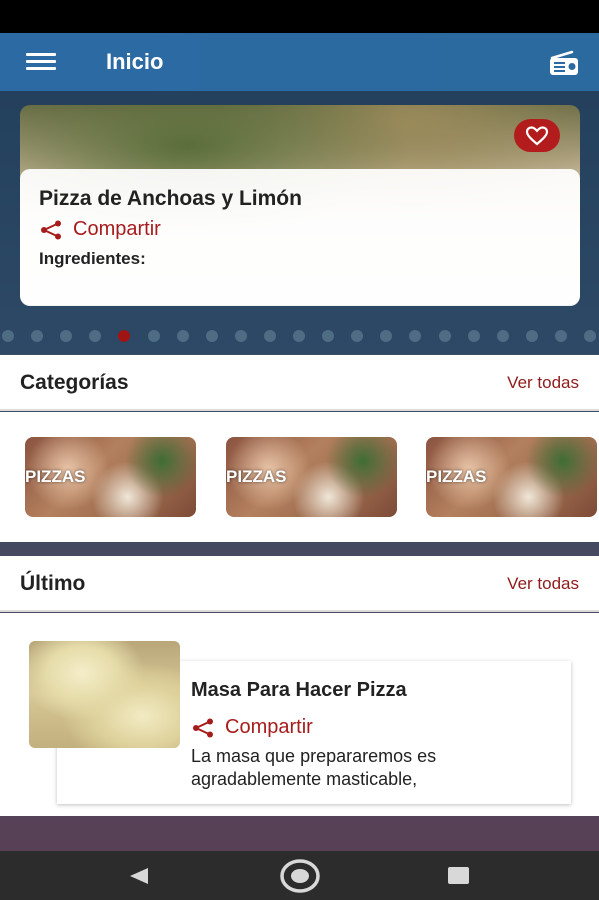 The width and height of the screenshot is (599, 900). Describe the element at coordinates (41, 62) in the screenshot. I see `hamburger-menu-icon` at that location.